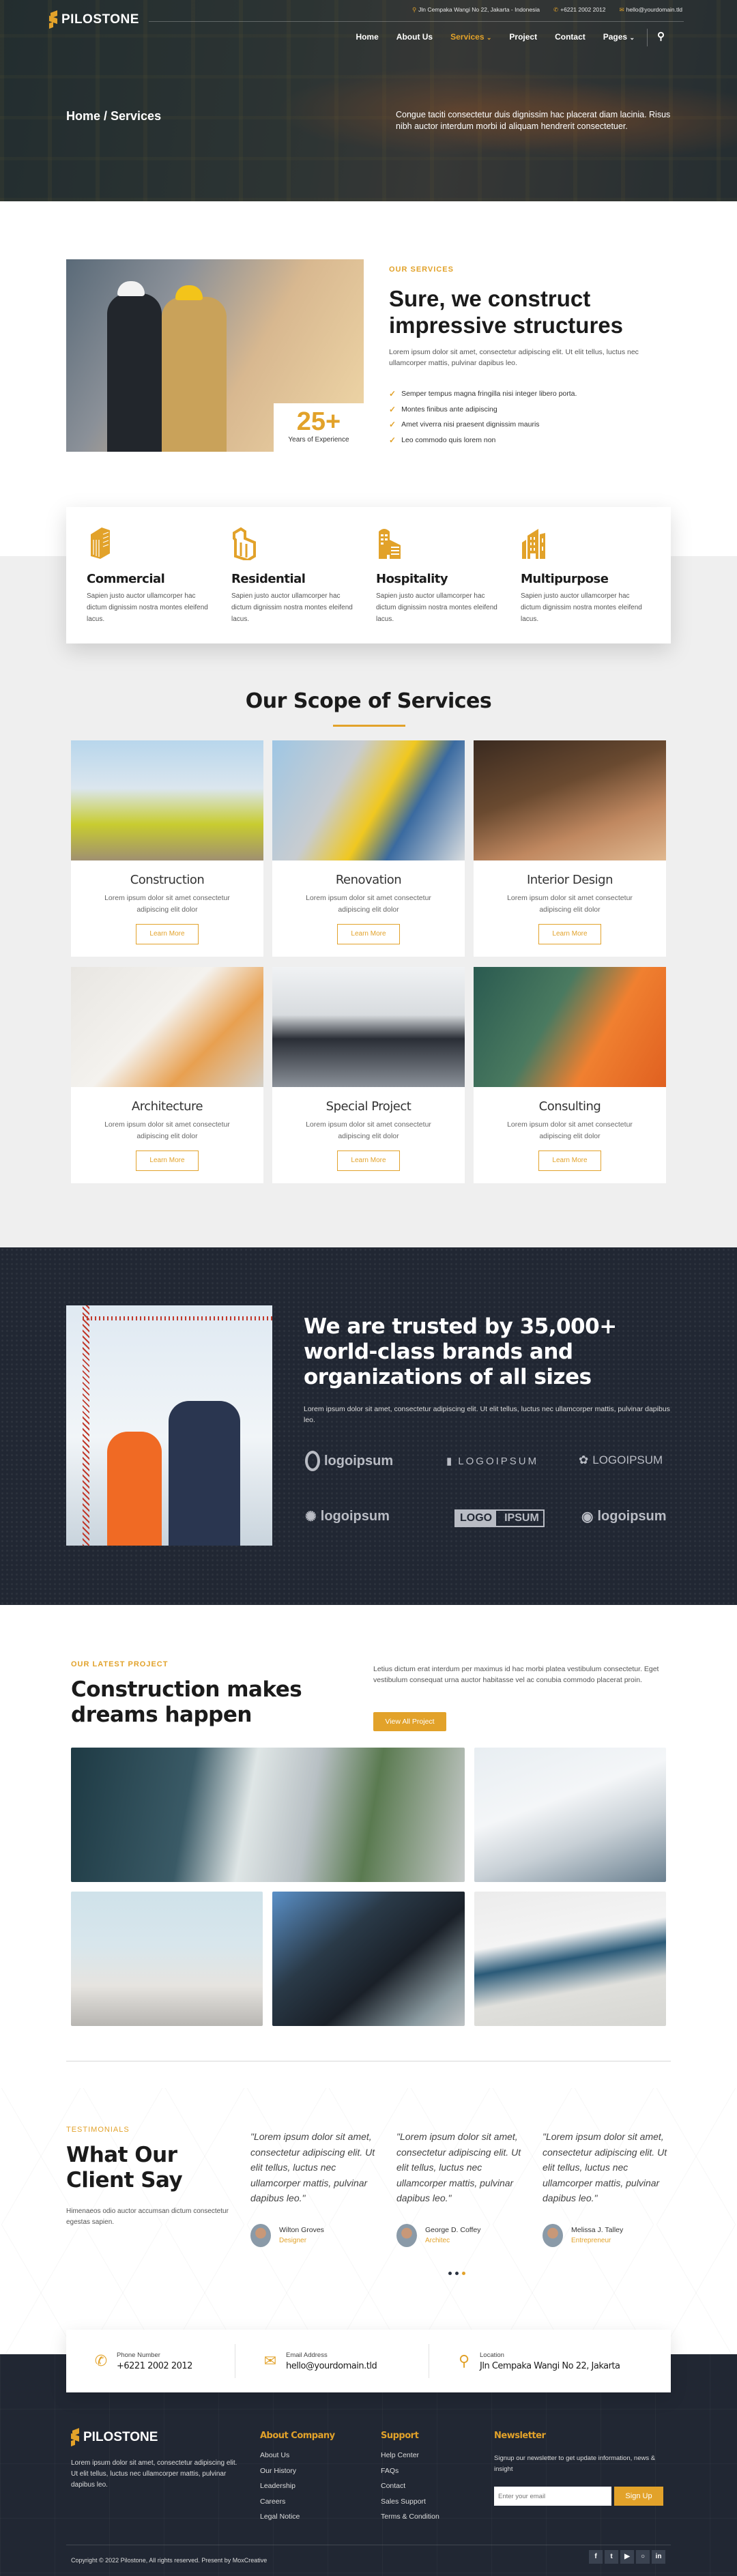 This screenshot has height=2576, width=737. I want to click on nav-home: Home, so click(367, 37).